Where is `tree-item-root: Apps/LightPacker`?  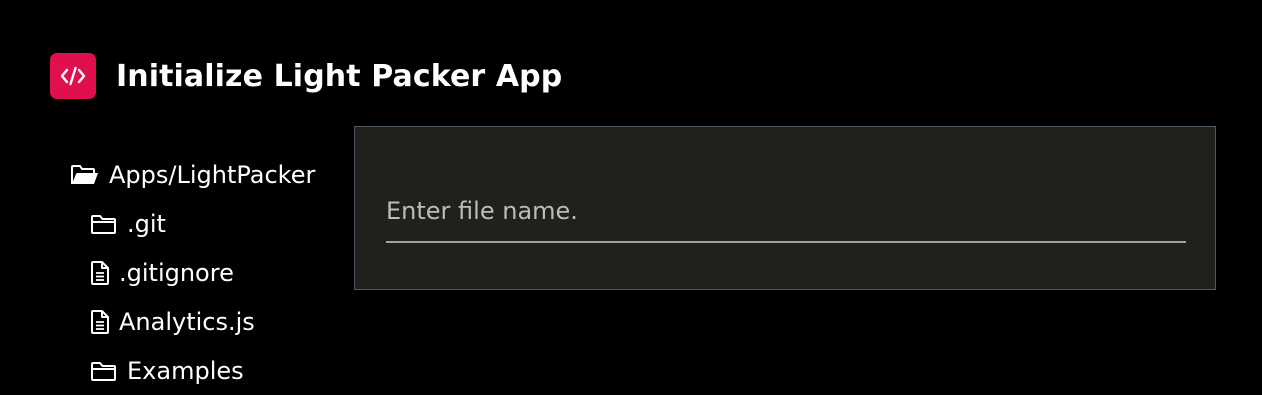
tree-item-root: Apps/LightPacker is located at coordinates (192, 174).